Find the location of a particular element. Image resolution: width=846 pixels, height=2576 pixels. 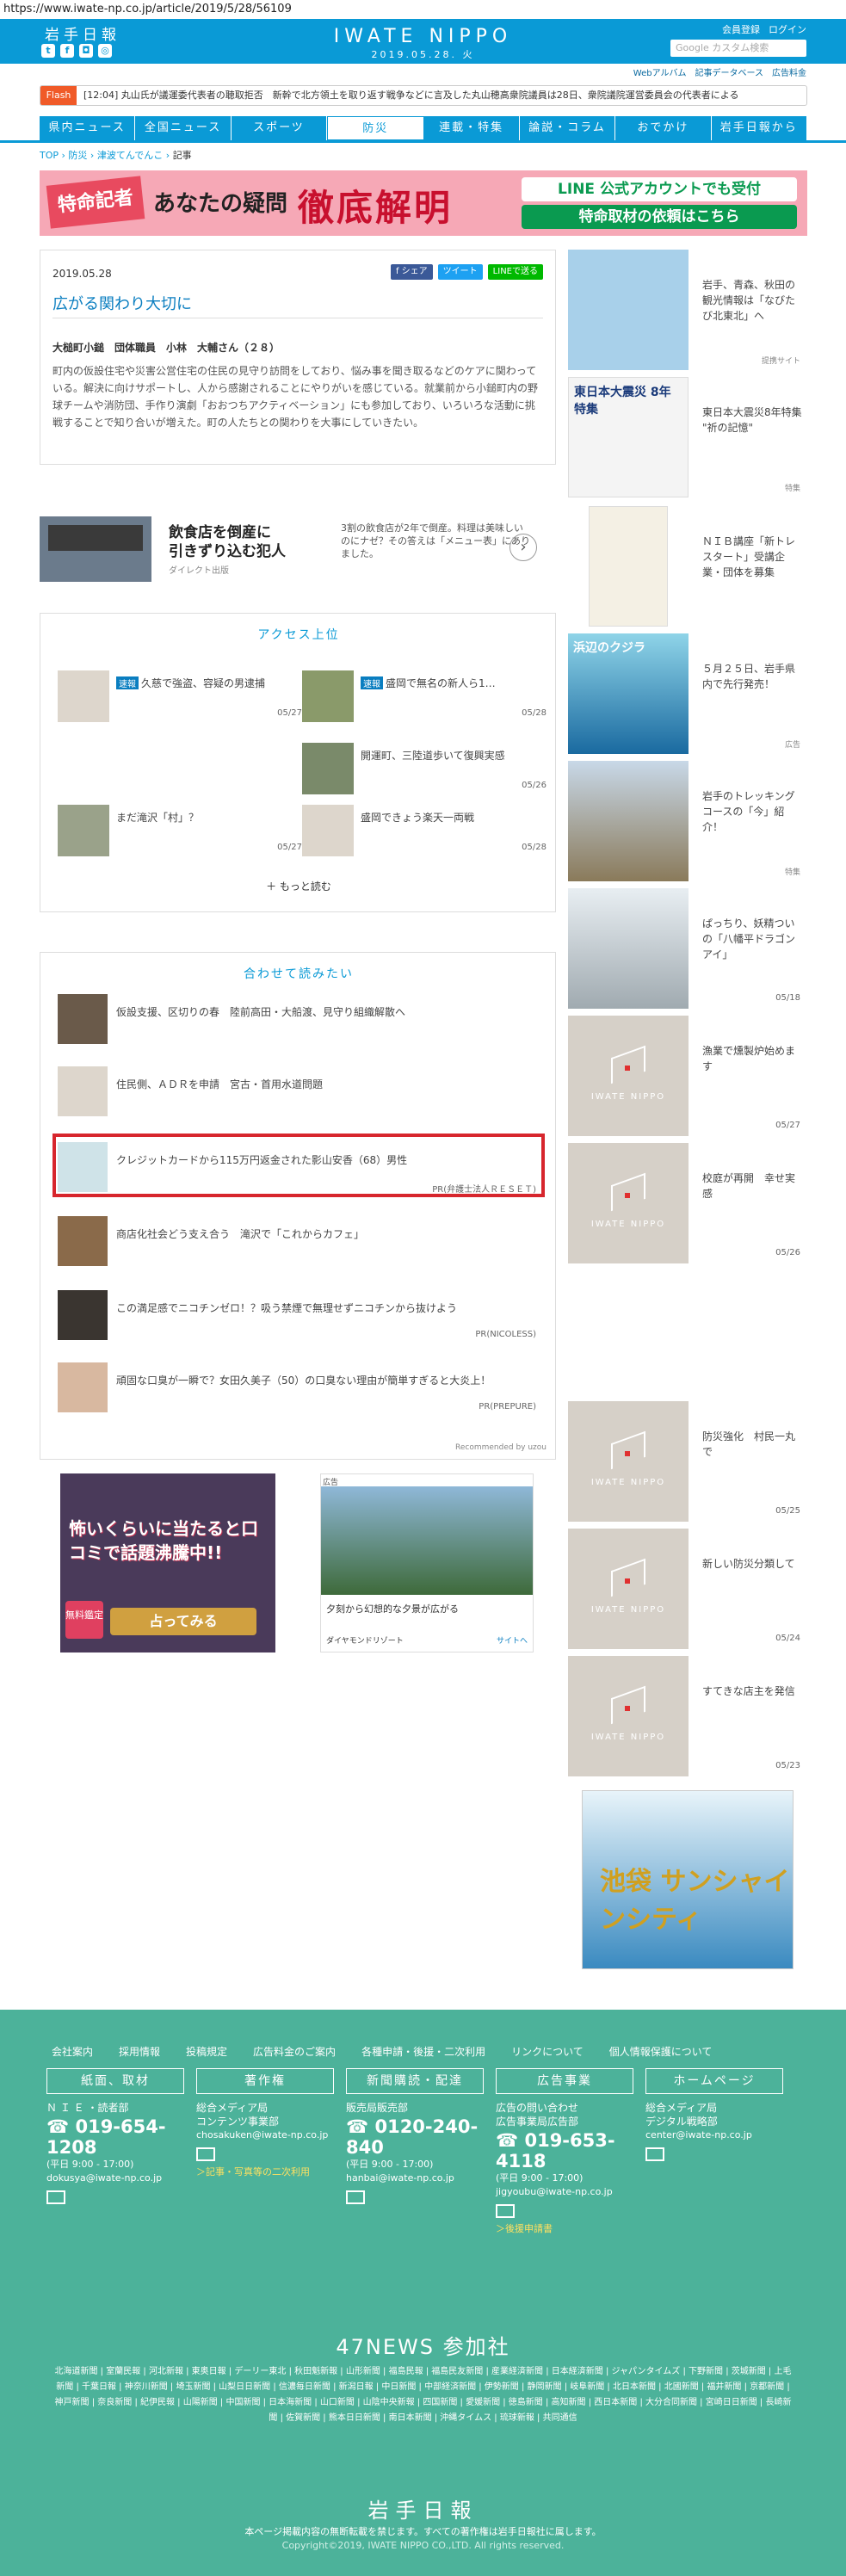

contact-email: chosakuken@iwate-np.co.jp is located at coordinates (265, 2135).